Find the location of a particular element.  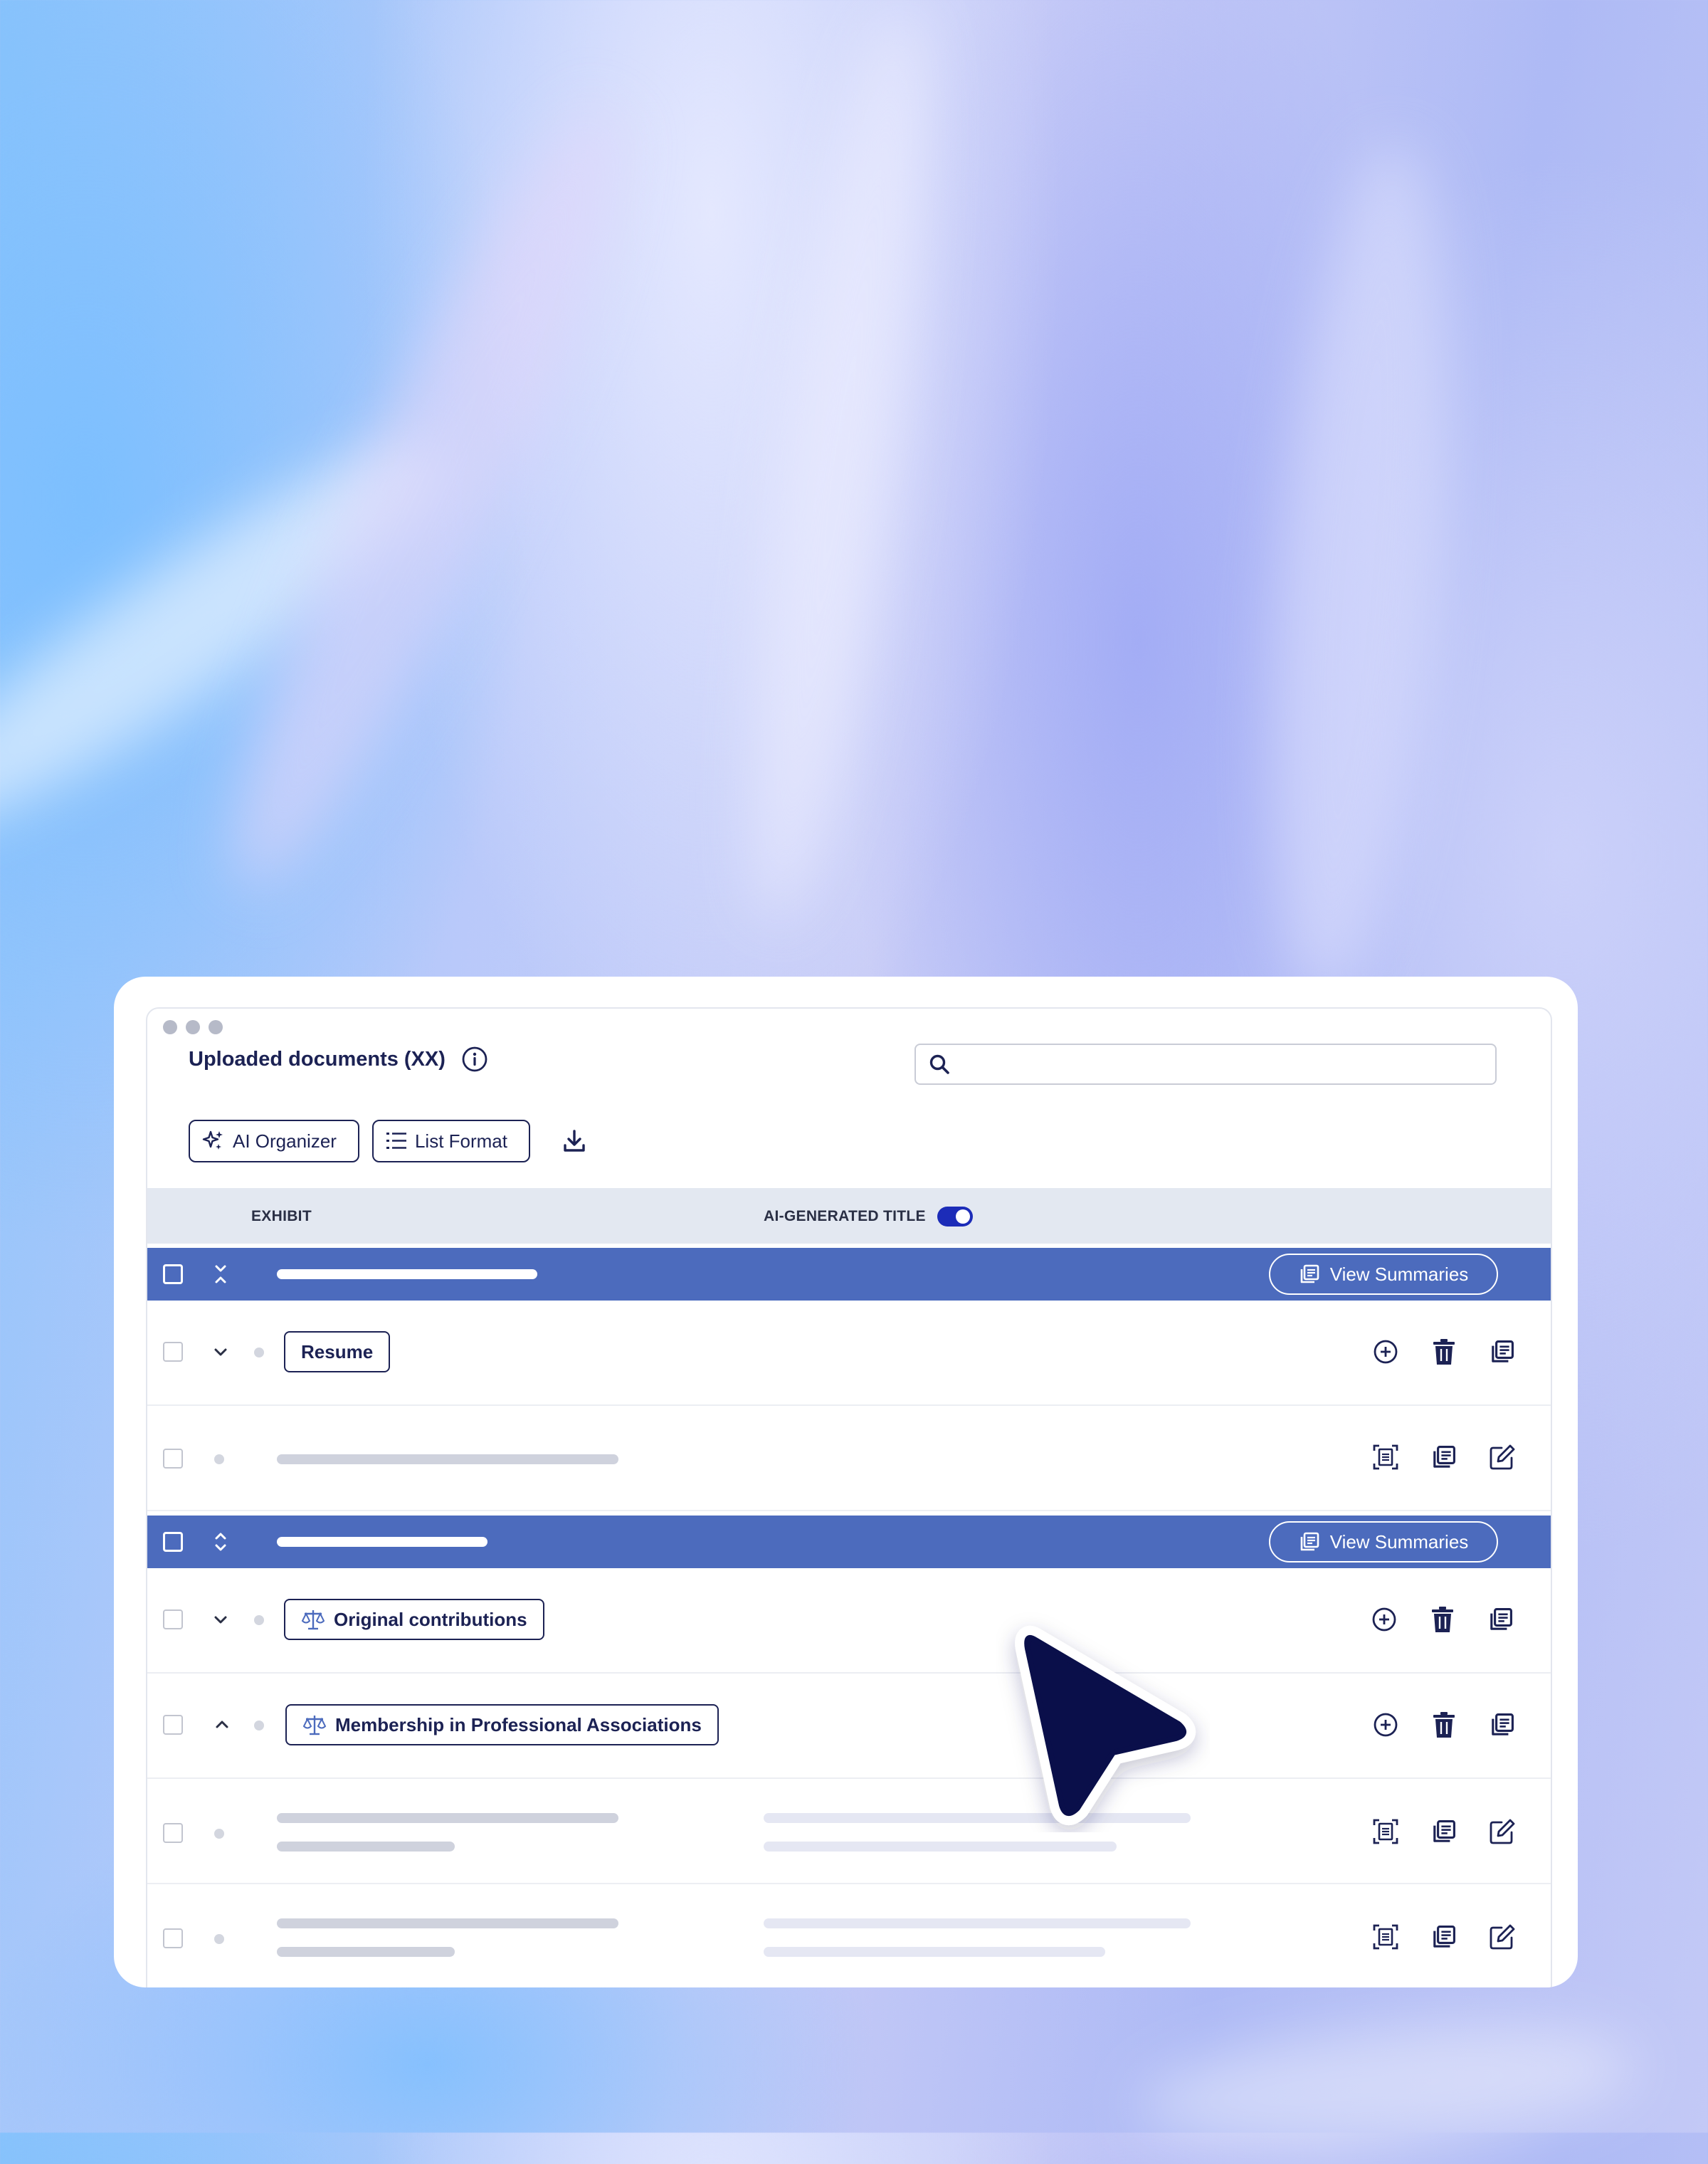

header: Uploaded documents (XX) is located at coordinates (338, 1059).